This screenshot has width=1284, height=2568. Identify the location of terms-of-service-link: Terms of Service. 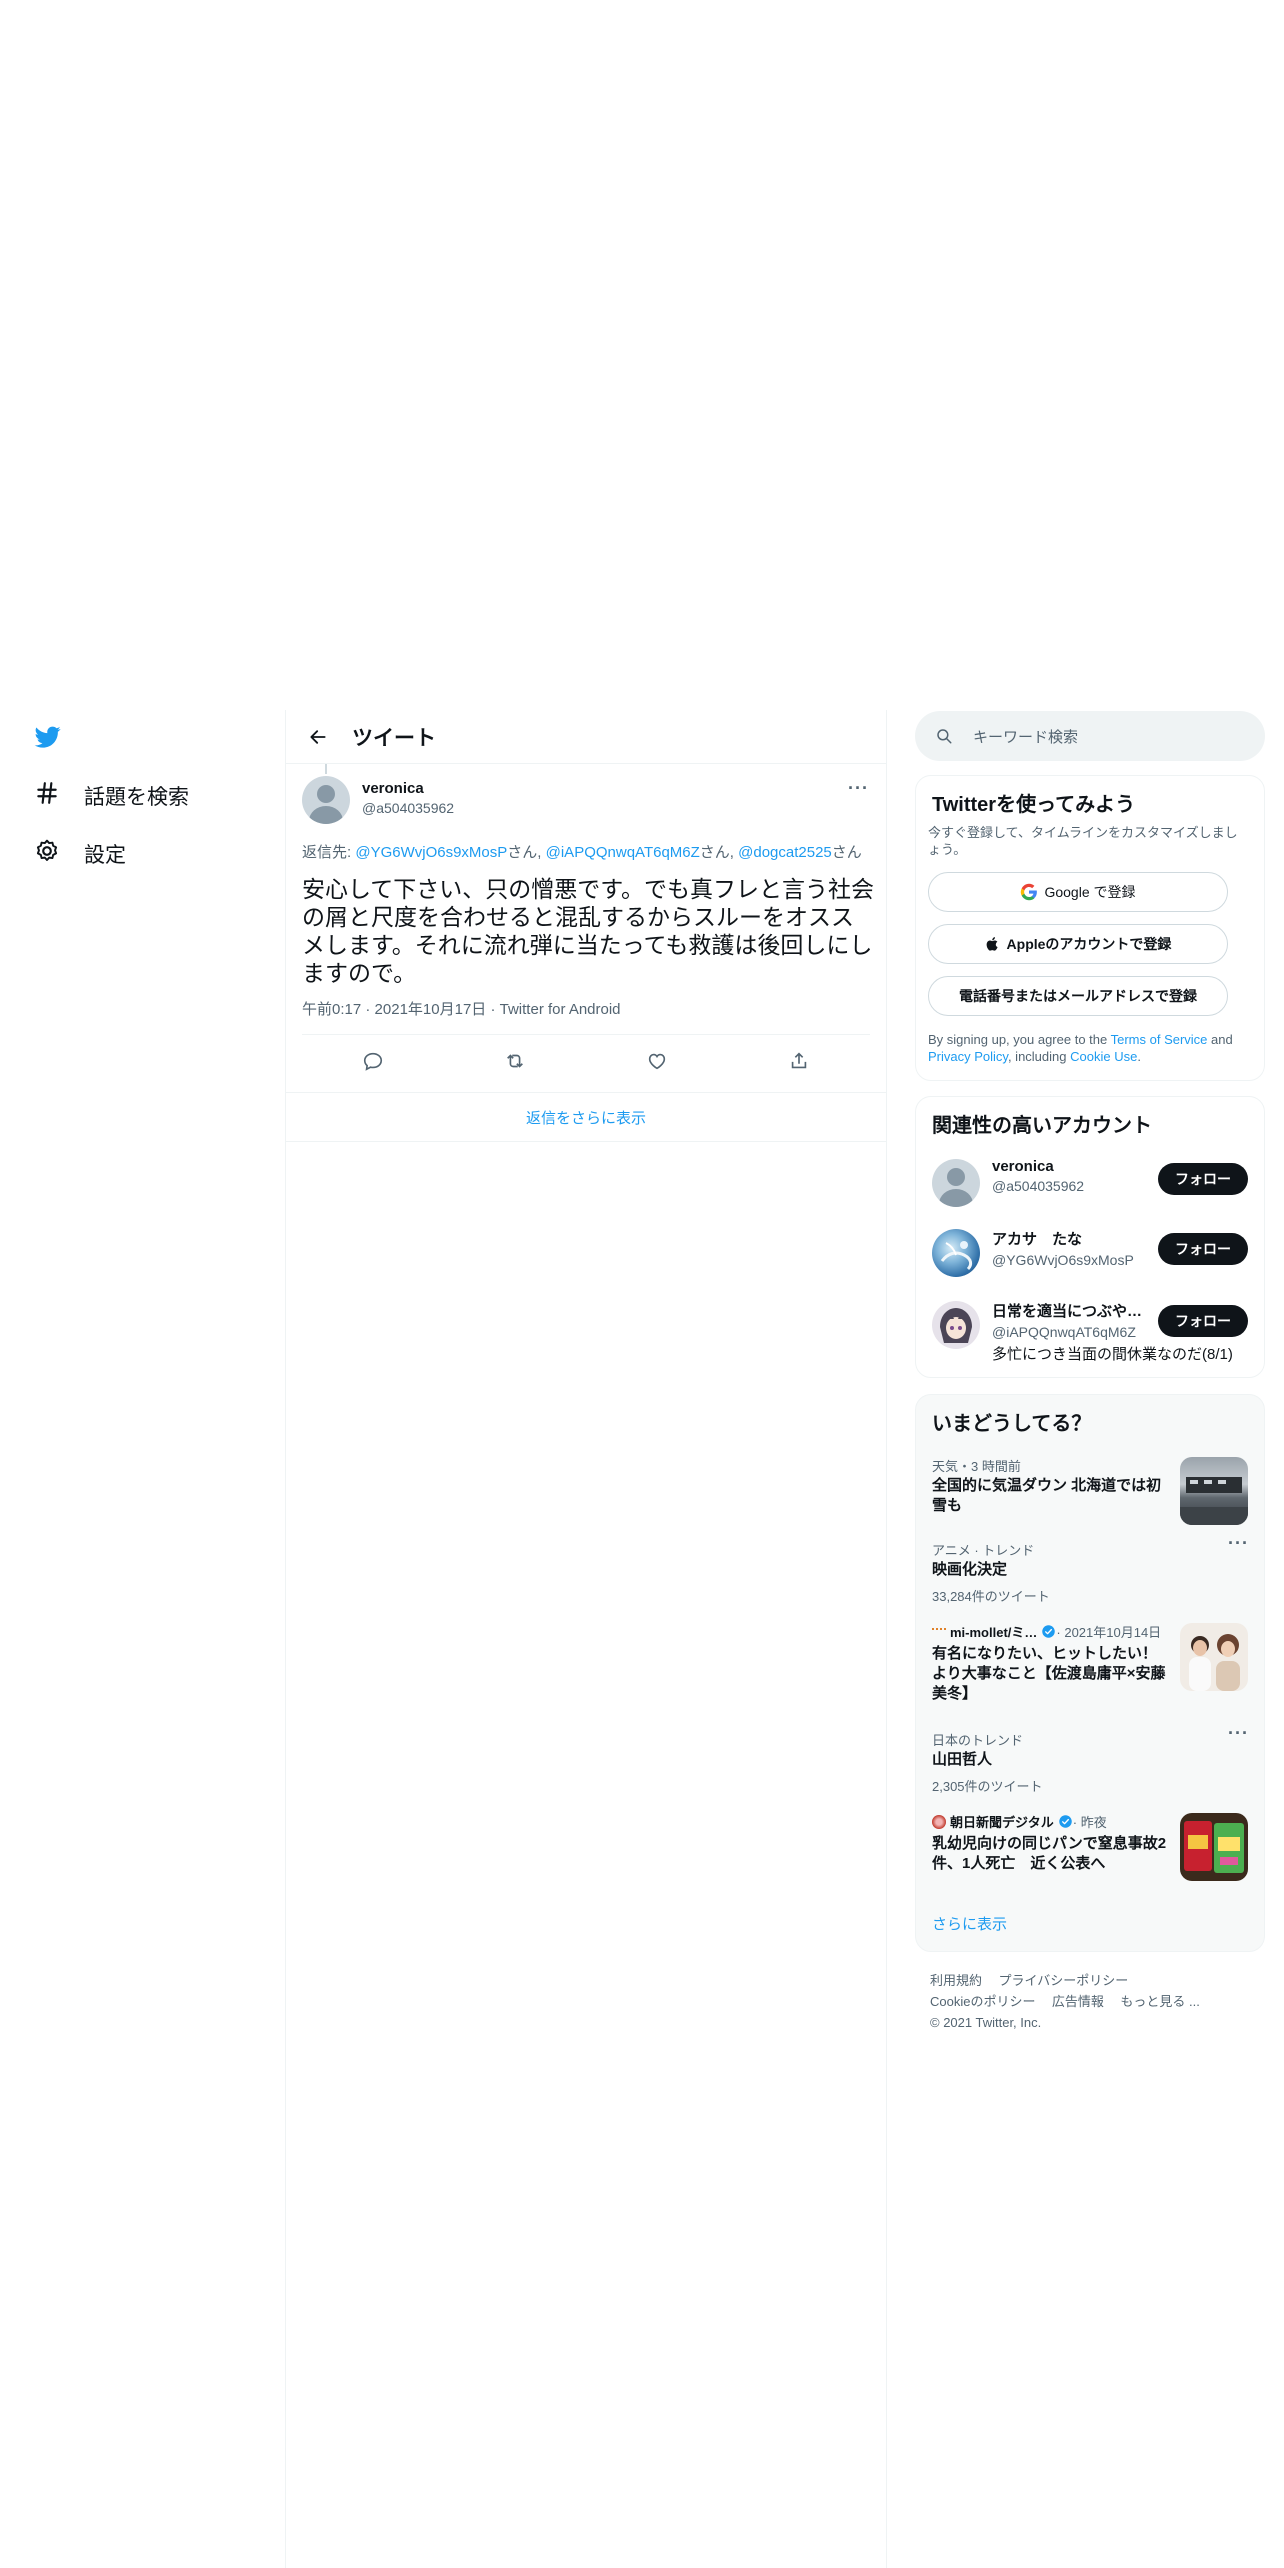
(1159, 1039).